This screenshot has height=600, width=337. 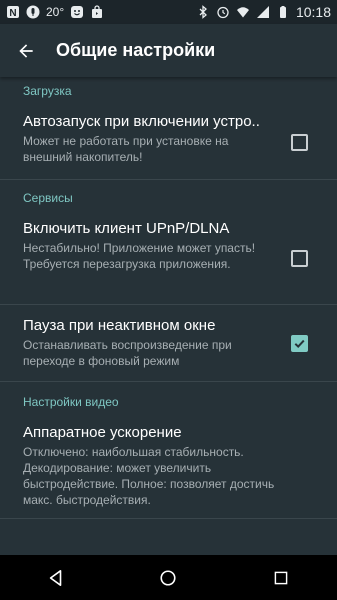 I want to click on circle-home-icon, so click(x=168, y=577).